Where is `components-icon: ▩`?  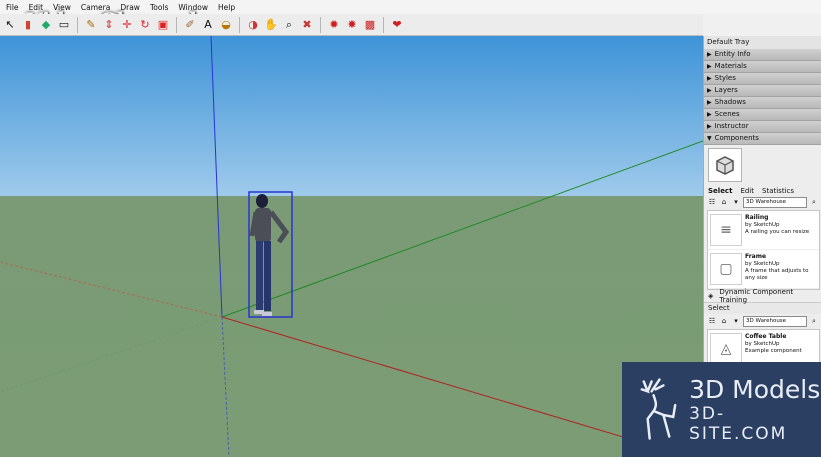 components-icon: ▩ is located at coordinates (370, 25).